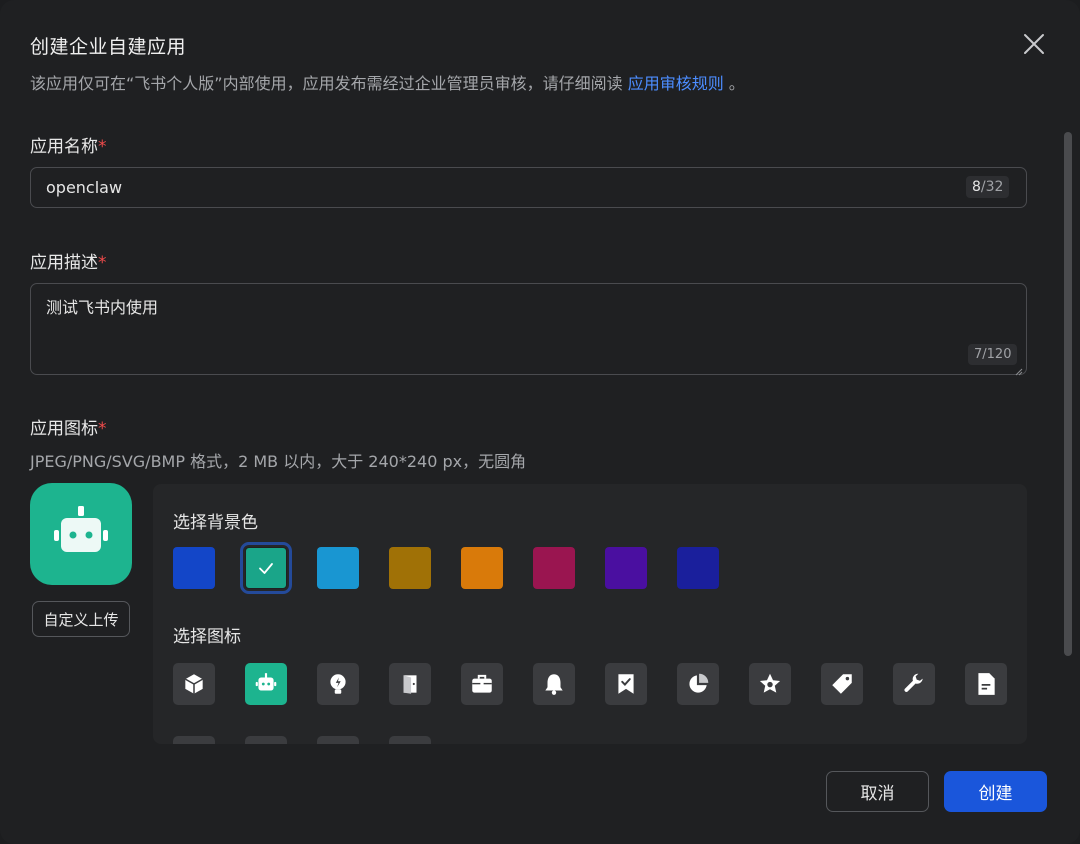 The width and height of the screenshot is (1080, 844). I want to click on app-icon-label: 应用图标*, so click(68, 426).